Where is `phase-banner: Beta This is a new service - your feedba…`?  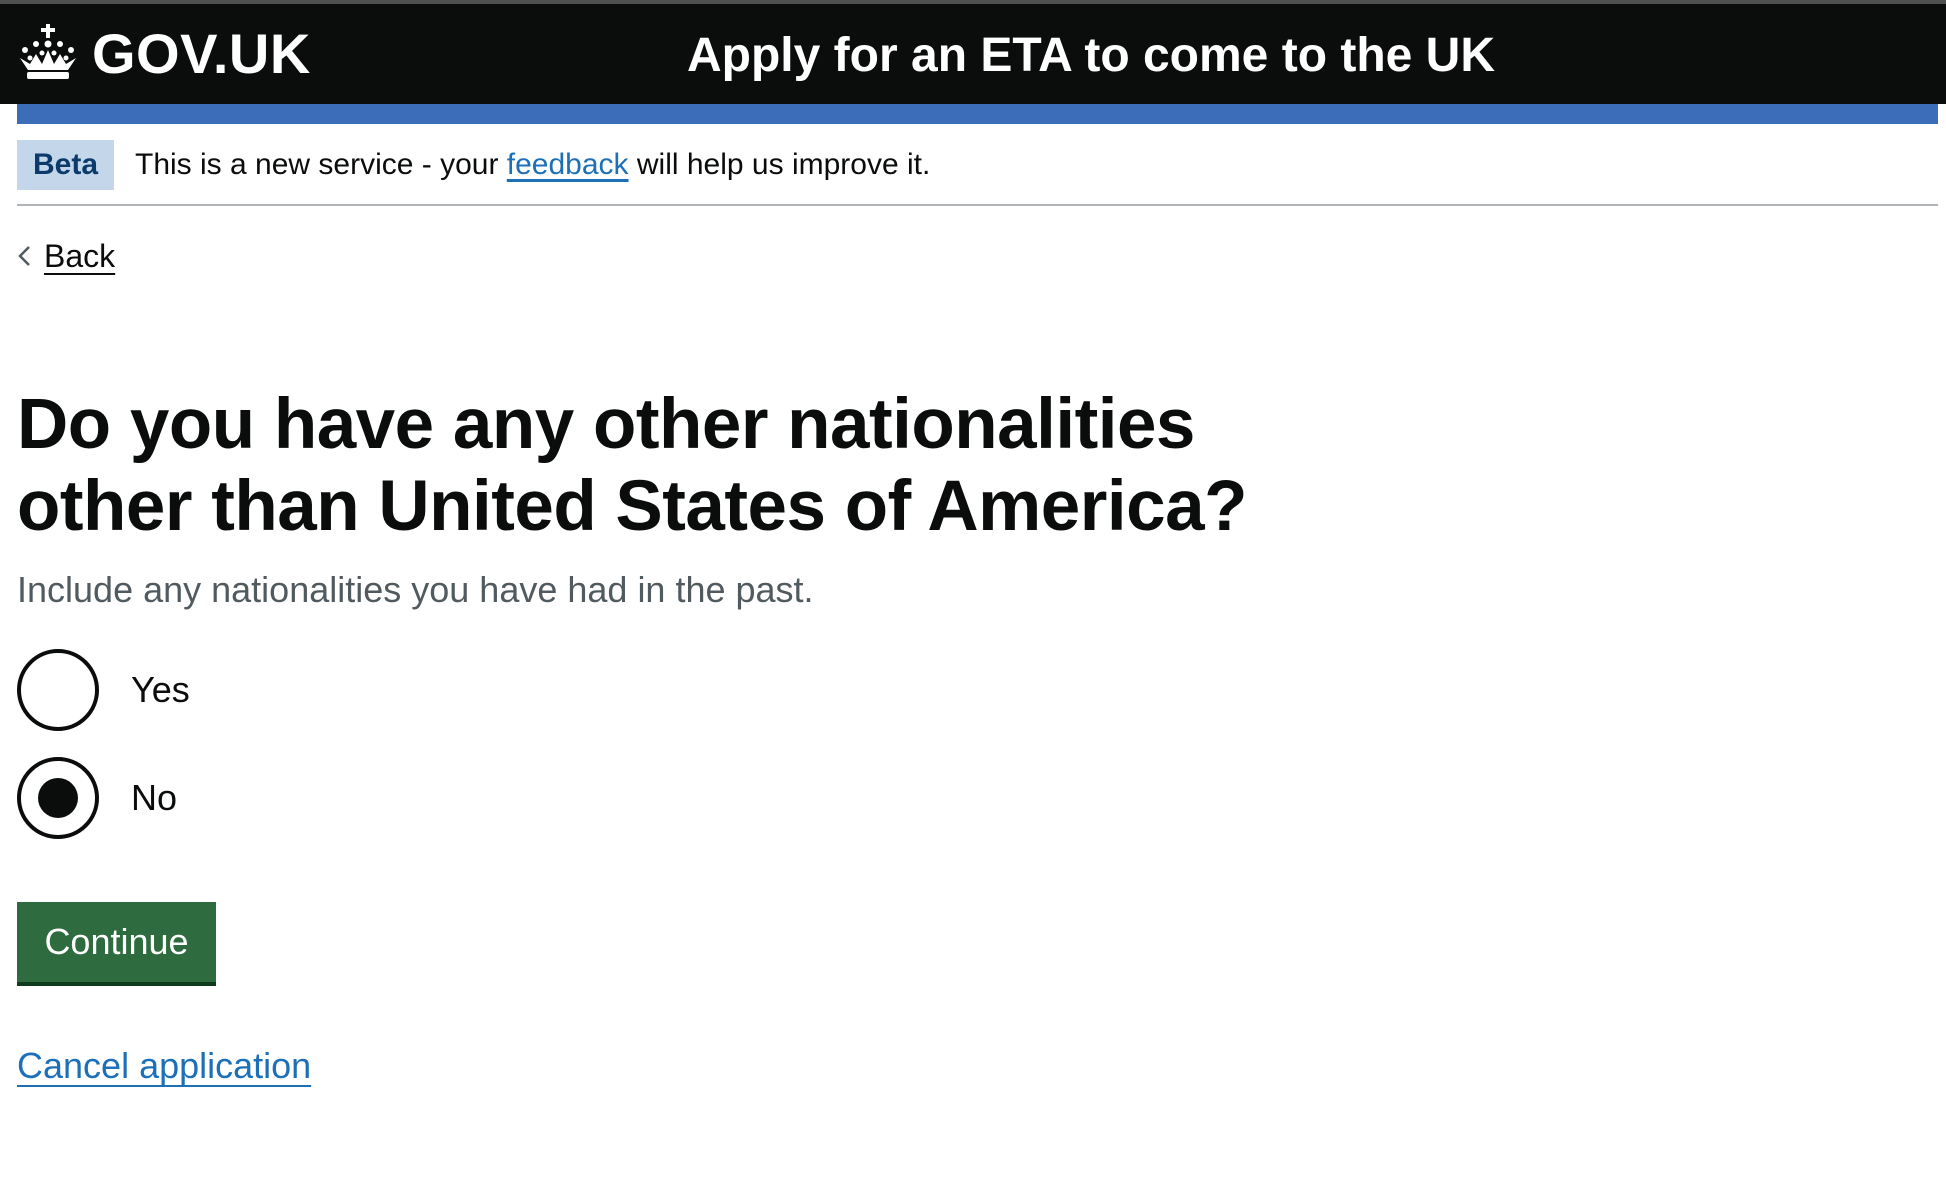
phase-banner: Beta This is a new service - your feedba… is located at coordinates (977, 173).